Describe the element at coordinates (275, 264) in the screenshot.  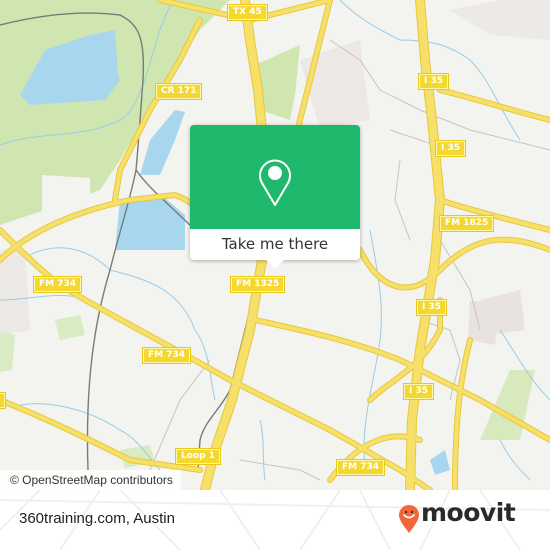
I see `popup-pointer` at that location.